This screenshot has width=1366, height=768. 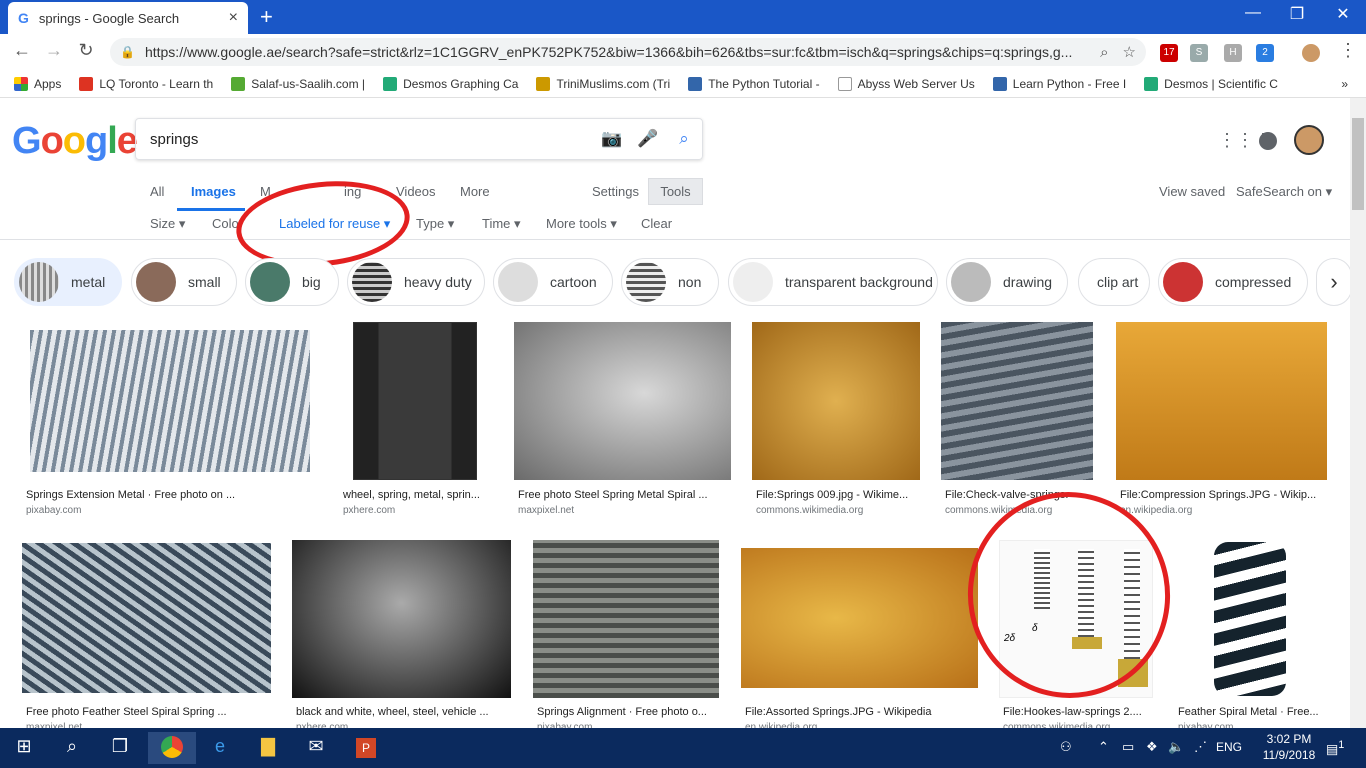 I want to click on scrollbar-thumb, so click(x=1358, y=164).